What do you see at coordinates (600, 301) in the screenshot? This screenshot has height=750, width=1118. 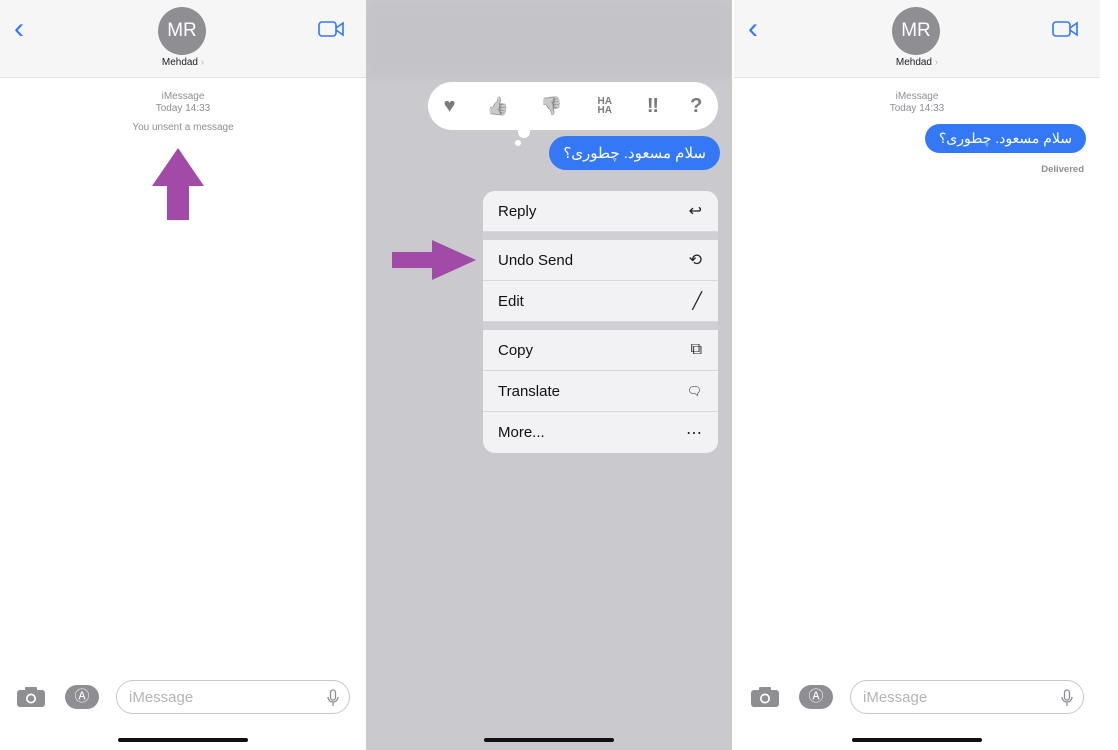 I see `menu-item-edit: Edit ╱` at bounding box center [600, 301].